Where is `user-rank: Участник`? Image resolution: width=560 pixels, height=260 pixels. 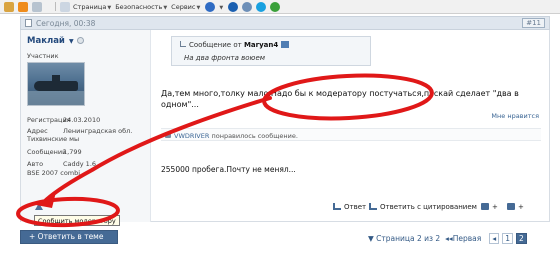 user-rank: Участник is located at coordinates (43, 56).